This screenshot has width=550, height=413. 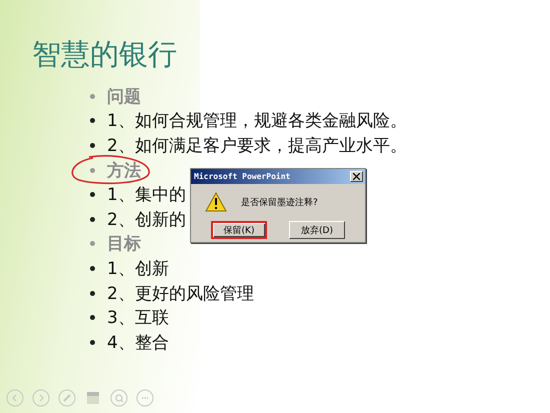 I want to click on bullet-text: 4、整合, so click(x=138, y=343).